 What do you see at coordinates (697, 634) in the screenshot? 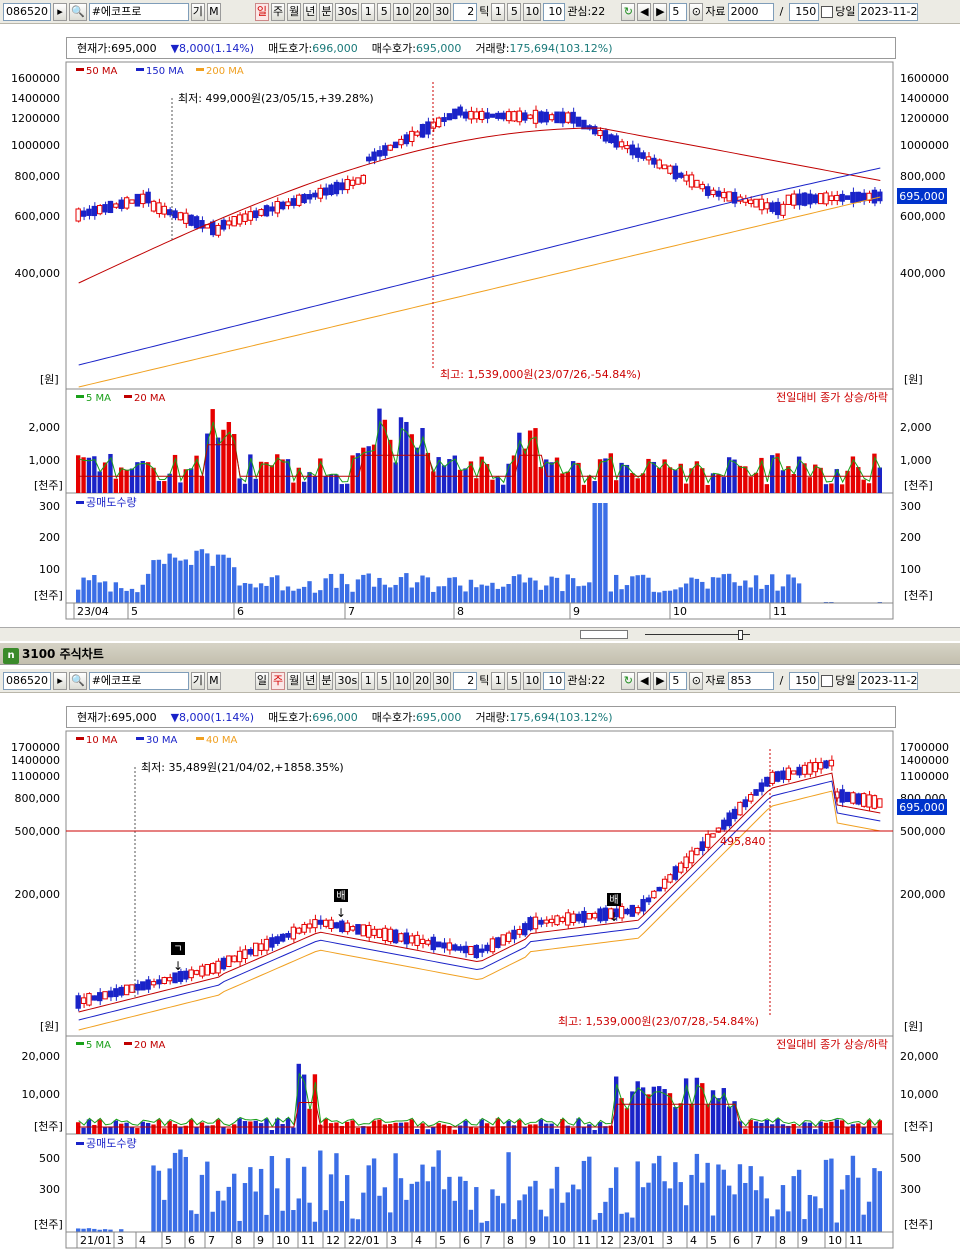
I see `zoom-slider` at bounding box center [697, 634].